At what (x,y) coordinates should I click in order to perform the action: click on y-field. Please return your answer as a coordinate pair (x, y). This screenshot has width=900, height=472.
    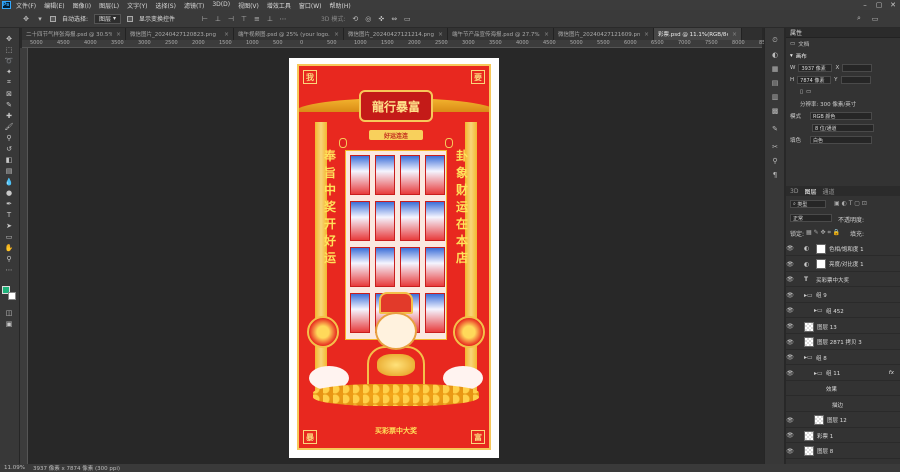
    Looking at the image, I should click on (855, 80).